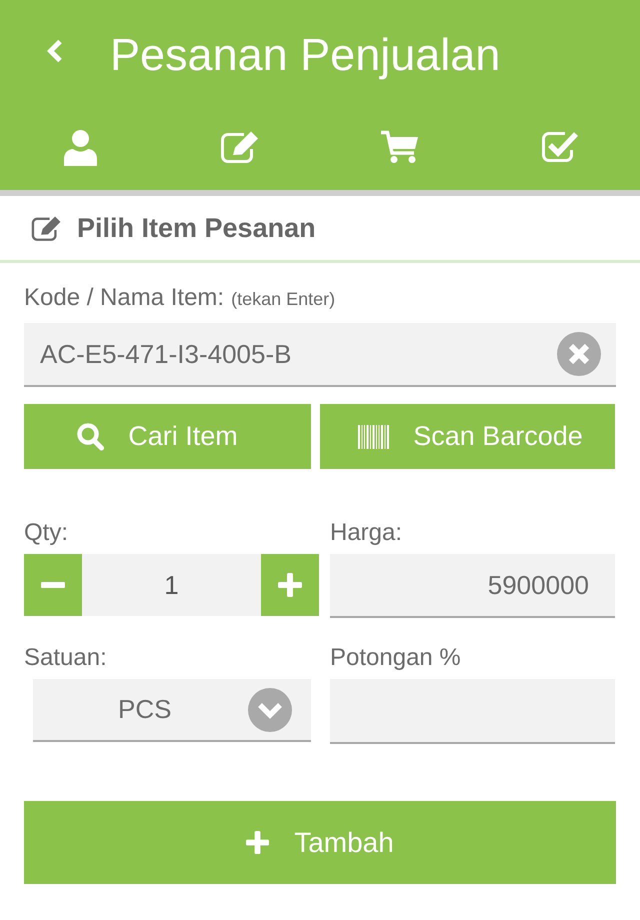 This screenshot has width=640, height=920. Describe the element at coordinates (305, 55) in the screenshot. I see `page-title: Pesanan Penjualan` at that location.